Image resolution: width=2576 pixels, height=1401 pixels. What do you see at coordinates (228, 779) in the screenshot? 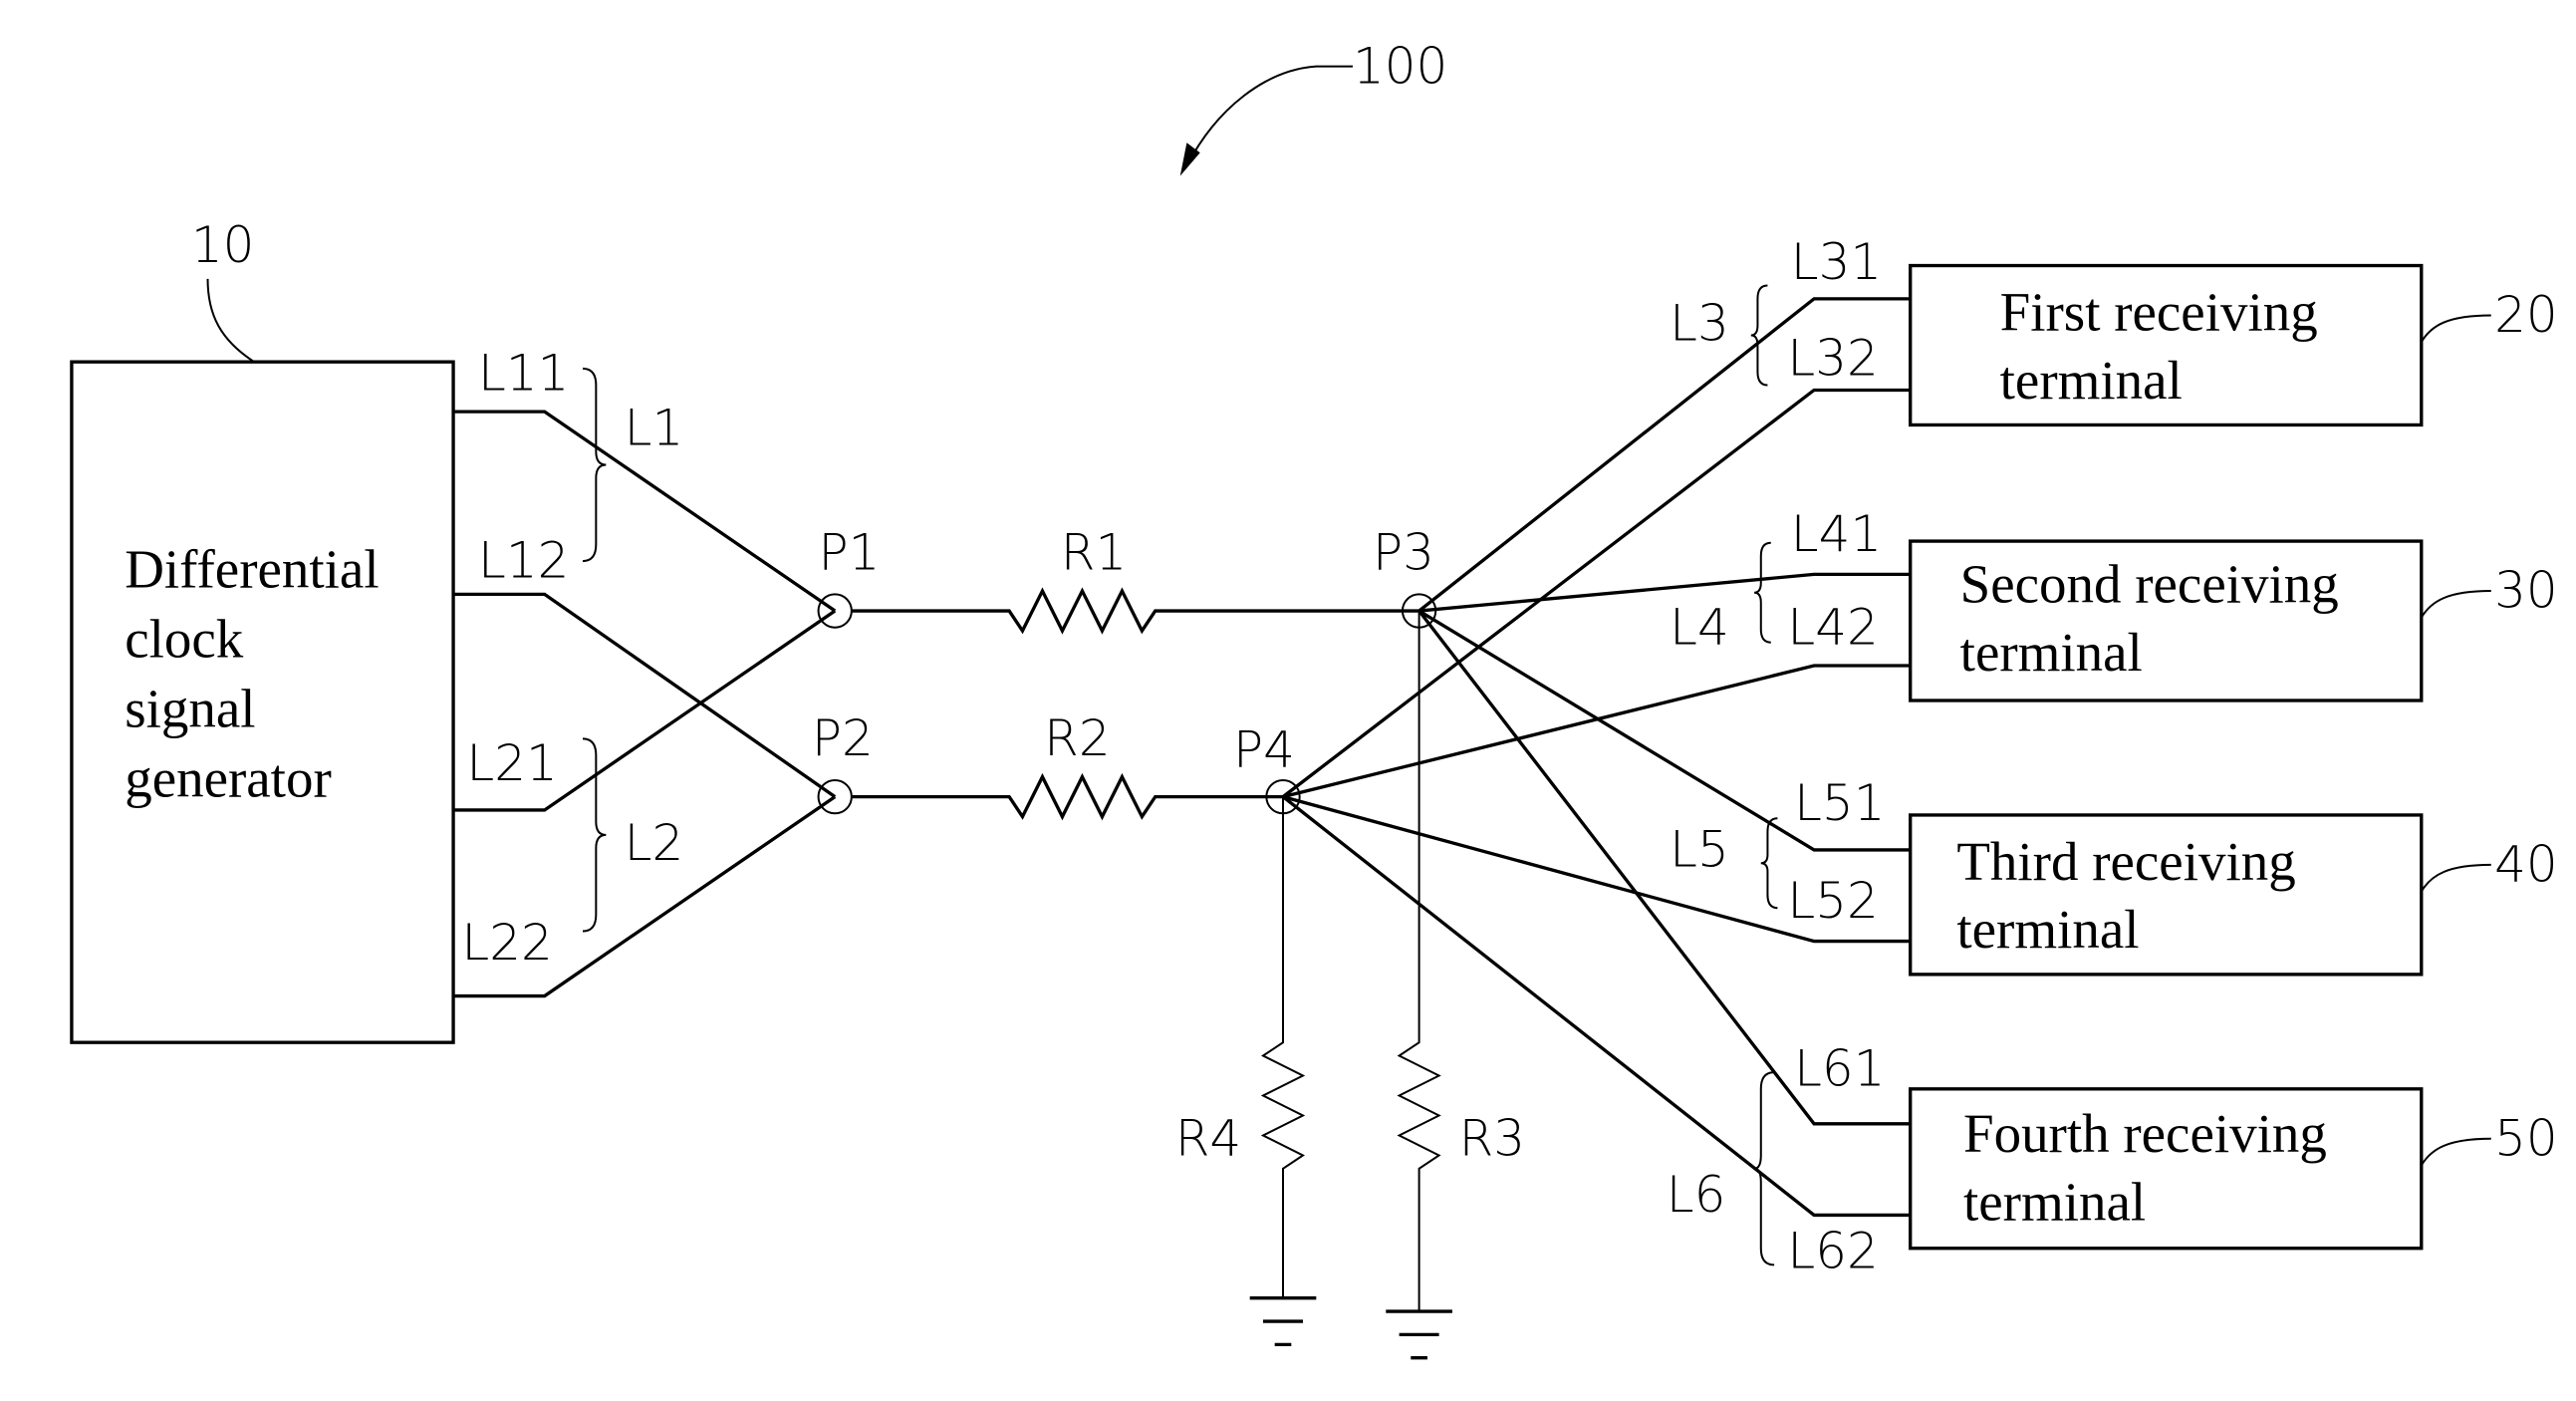
I see `gen-line-4: generator` at bounding box center [228, 779].